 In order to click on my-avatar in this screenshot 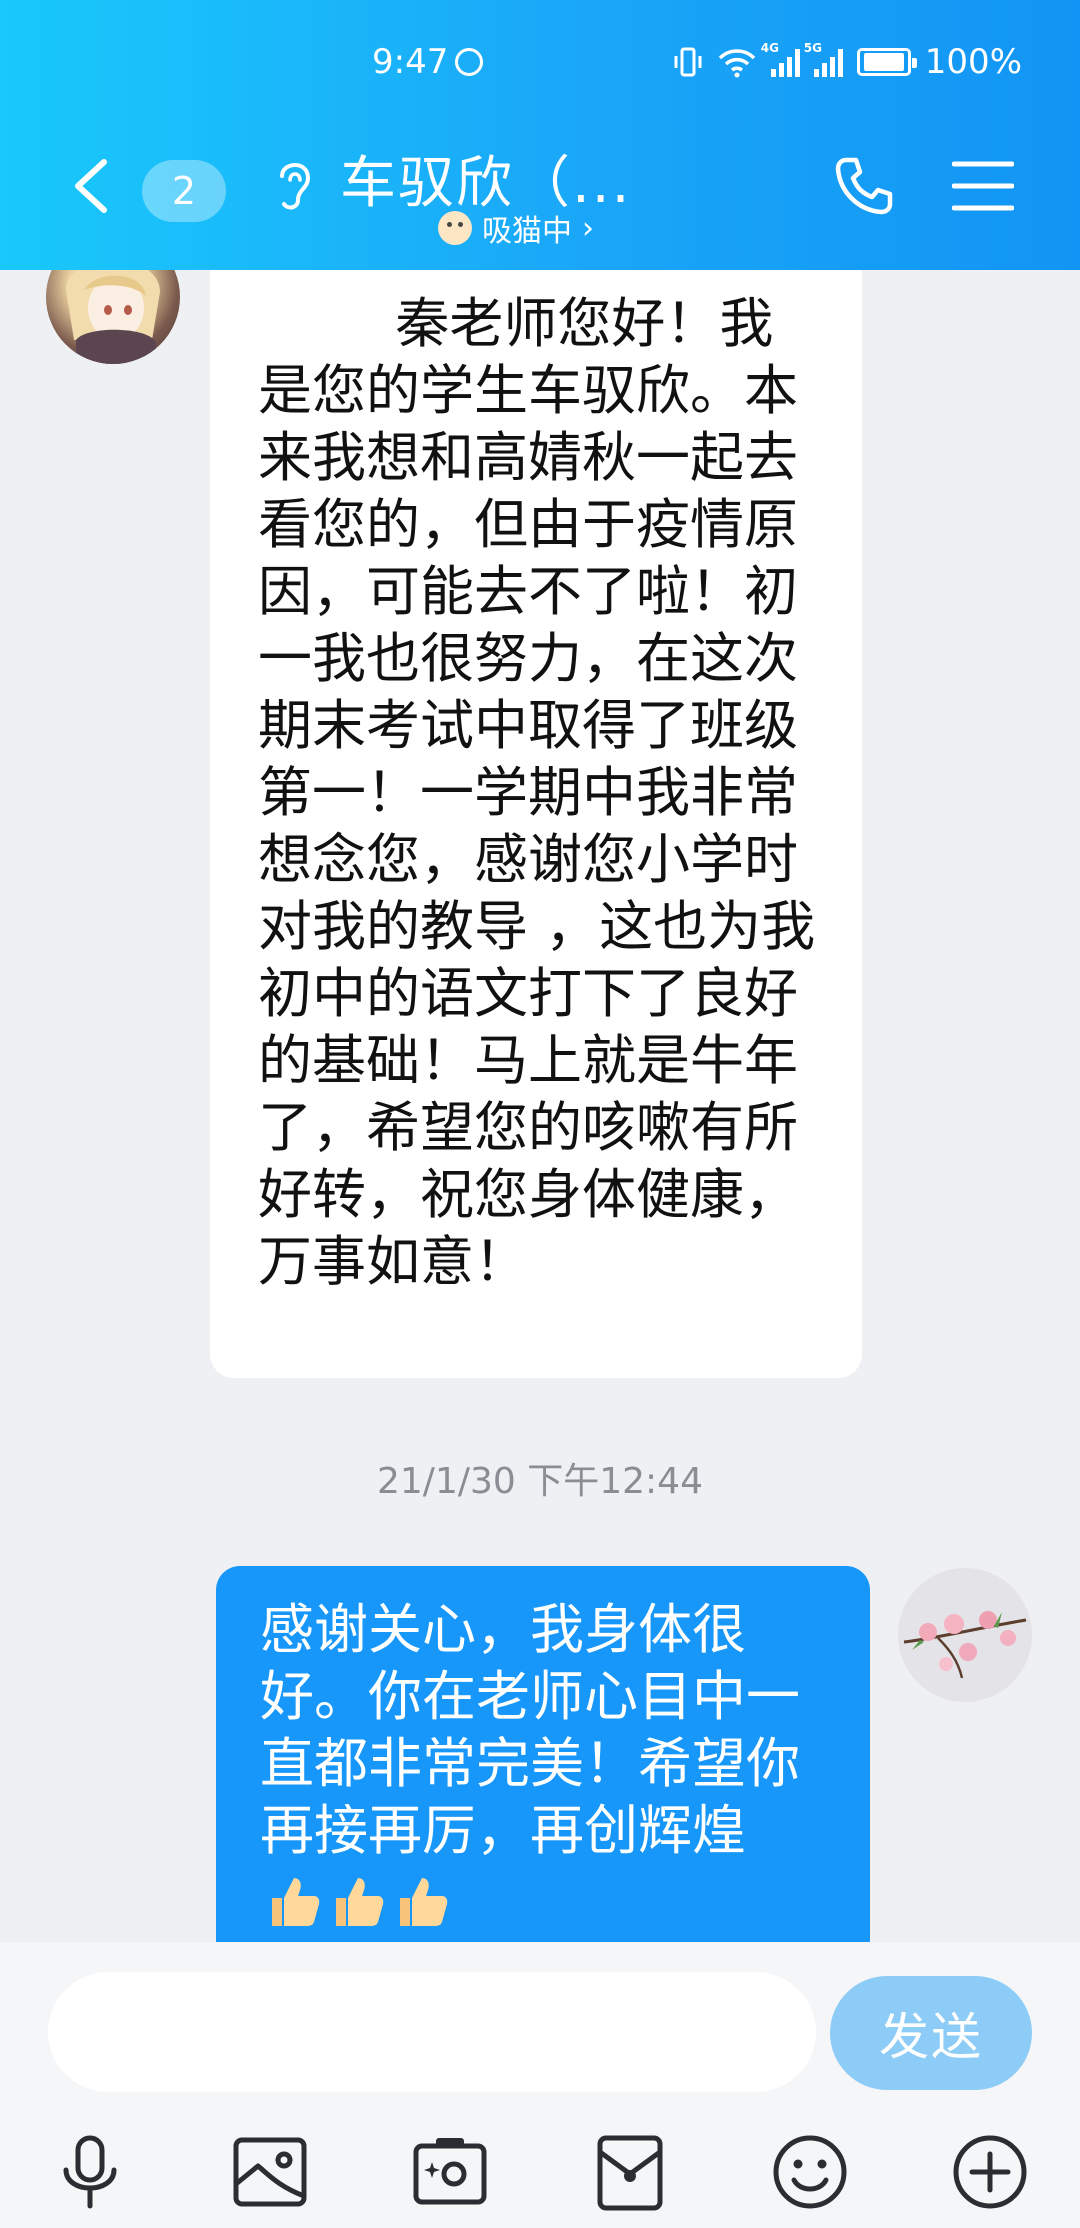, I will do `click(965, 1635)`.